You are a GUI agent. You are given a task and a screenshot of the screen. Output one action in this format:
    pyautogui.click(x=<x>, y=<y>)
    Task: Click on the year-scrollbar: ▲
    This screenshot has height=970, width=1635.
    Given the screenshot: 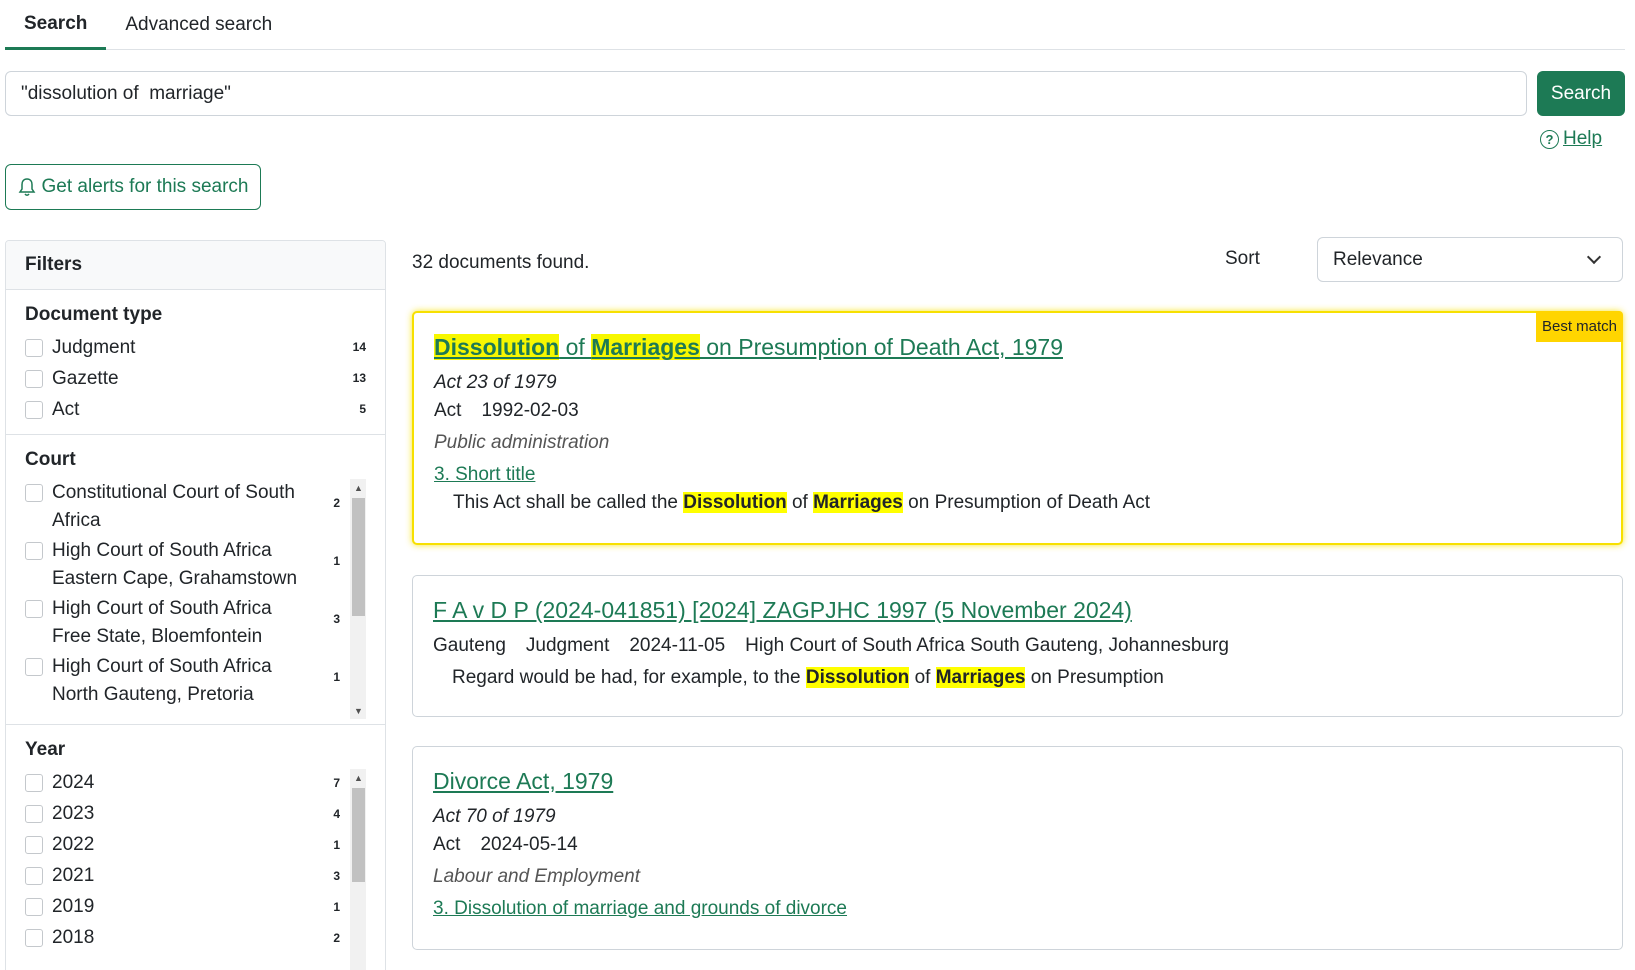 What is the action you would take?
    pyautogui.click(x=358, y=869)
    